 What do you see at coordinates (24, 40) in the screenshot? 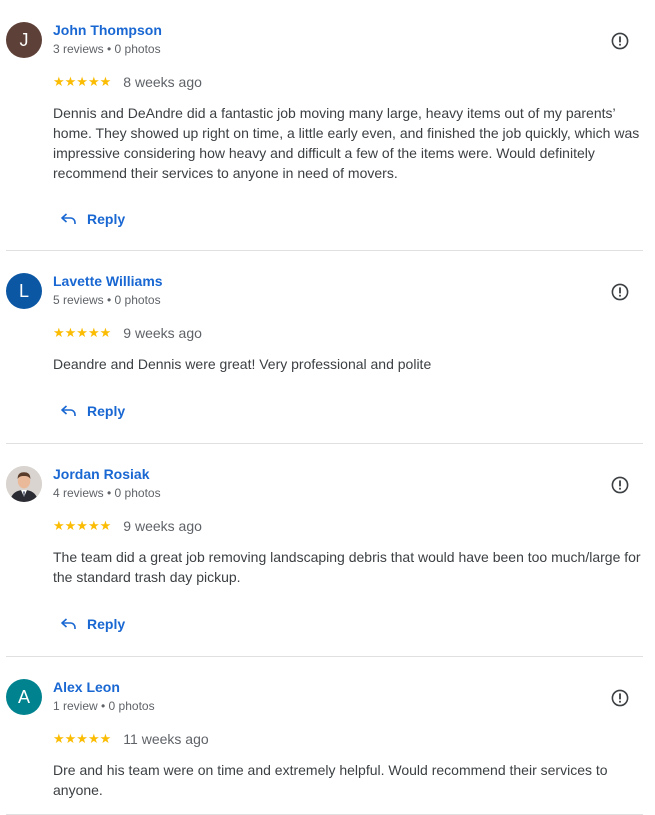
I see `avatar: J` at bounding box center [24, 40].